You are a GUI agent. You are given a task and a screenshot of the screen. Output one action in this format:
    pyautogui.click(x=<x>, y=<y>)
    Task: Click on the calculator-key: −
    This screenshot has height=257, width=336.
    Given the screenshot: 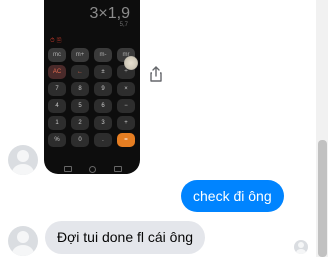 What is the action you would take?
    pyautogui.click(x=126, y=106)
    